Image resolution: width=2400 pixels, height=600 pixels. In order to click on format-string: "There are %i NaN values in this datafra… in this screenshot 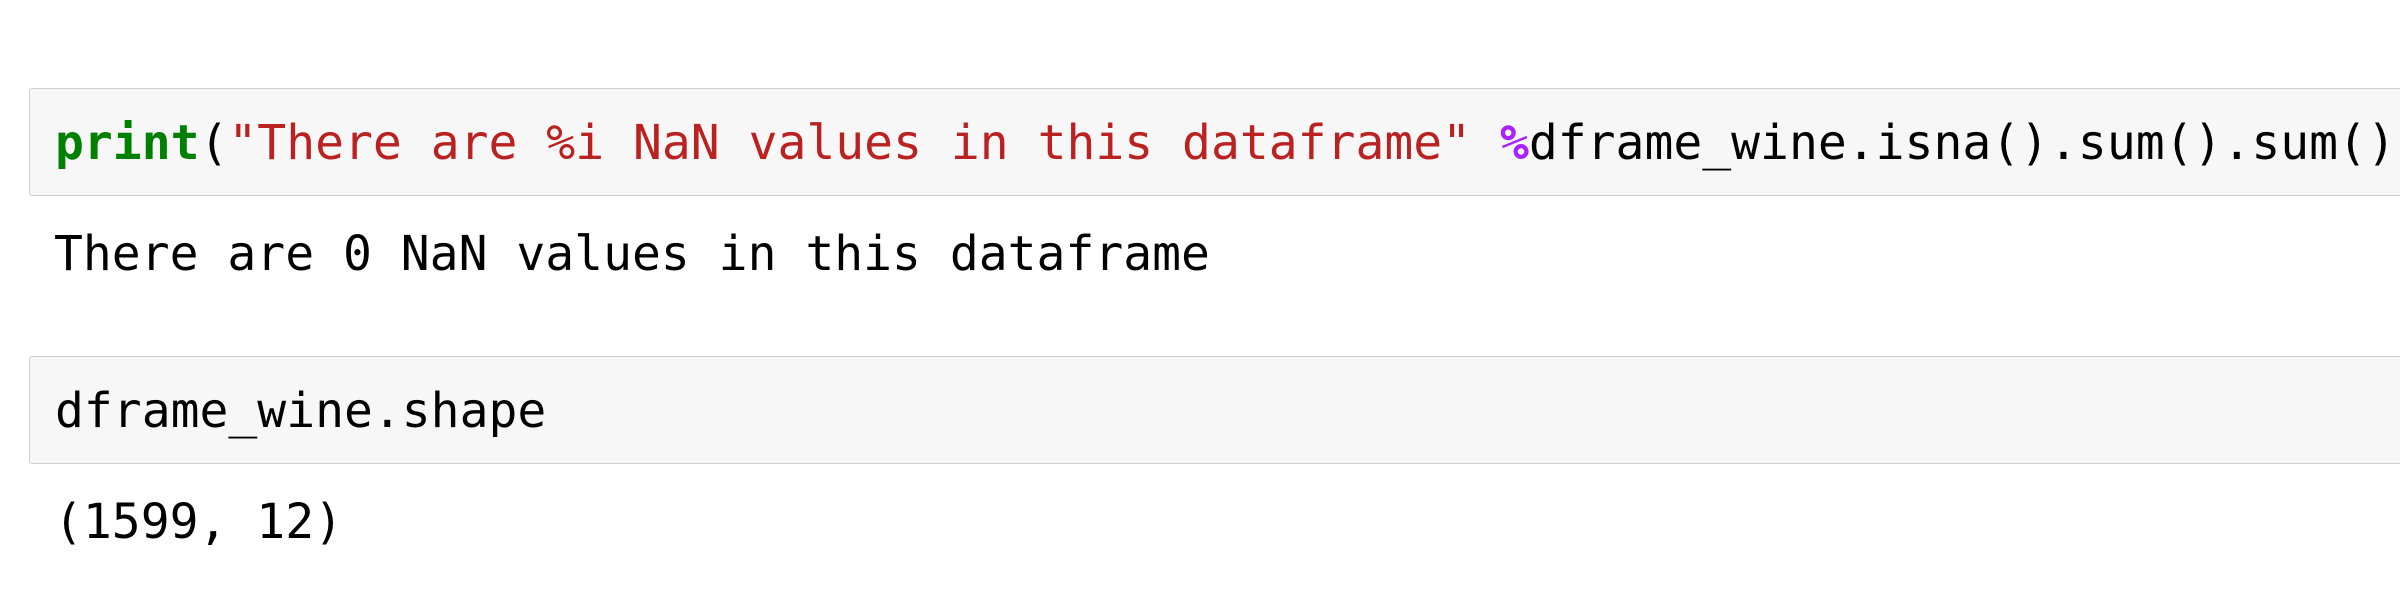, I will do `click(850, 143)`.